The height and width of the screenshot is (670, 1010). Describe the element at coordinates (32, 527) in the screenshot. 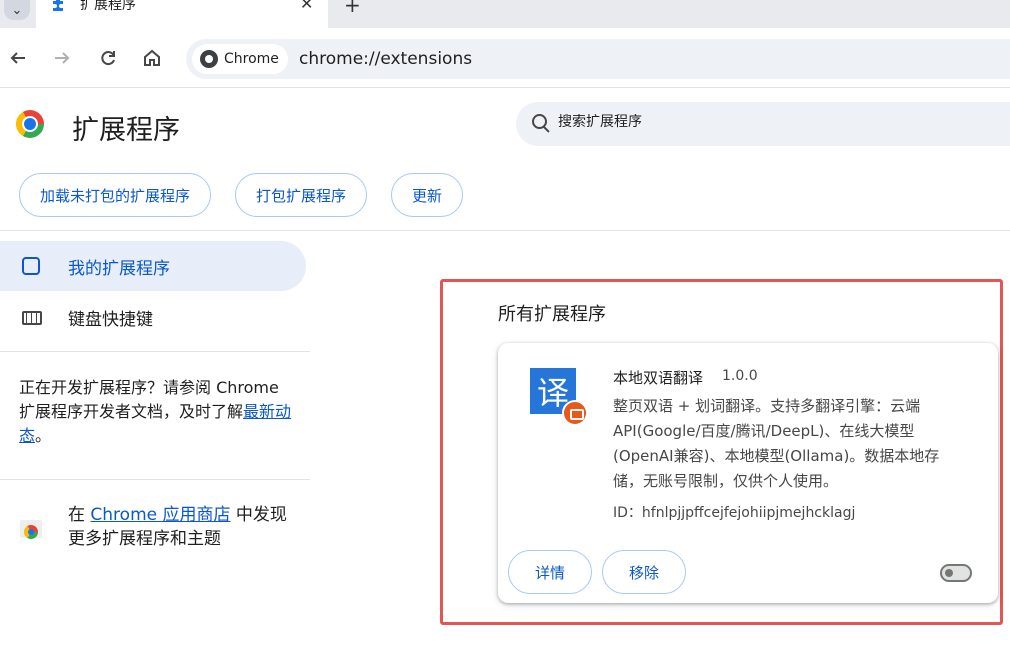

I see `web-store-icon` at that location.